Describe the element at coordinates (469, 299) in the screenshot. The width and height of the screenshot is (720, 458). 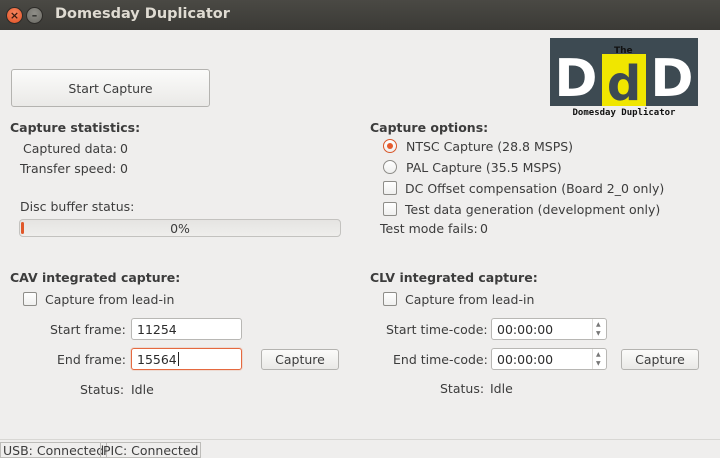
I see `clv-lead-in-label: Capture from lead-in` at that location.